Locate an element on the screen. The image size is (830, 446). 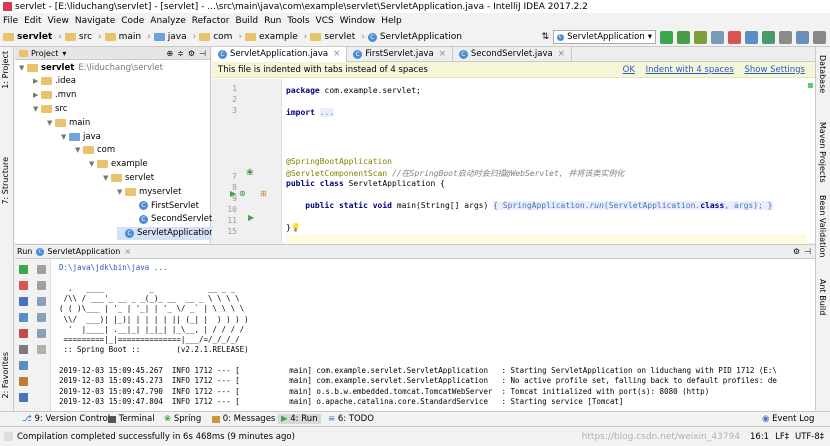
project-tool-tab: 1: Project is located at coordinates (5, 70).